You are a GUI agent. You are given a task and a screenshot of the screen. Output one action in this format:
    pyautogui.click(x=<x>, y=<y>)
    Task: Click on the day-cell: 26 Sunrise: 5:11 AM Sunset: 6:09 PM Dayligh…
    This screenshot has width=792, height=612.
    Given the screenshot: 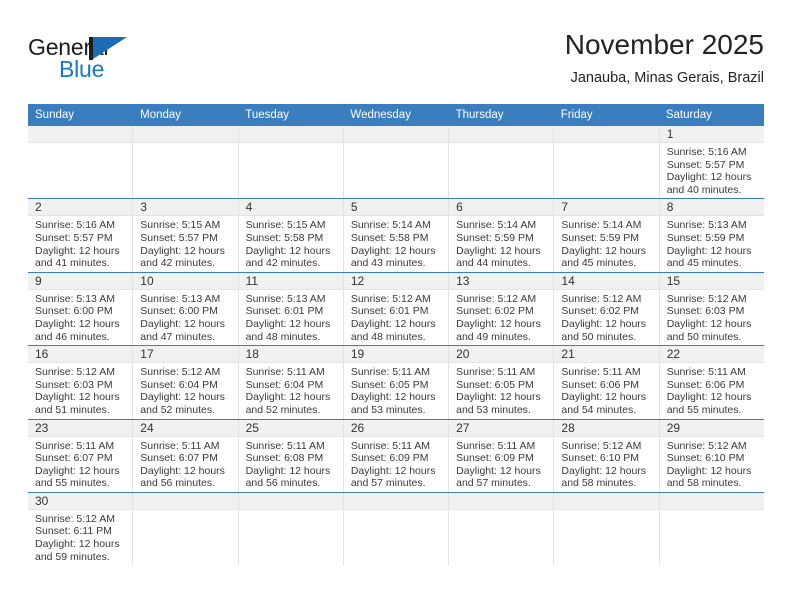 What is the action you would take?
    pyautogui.click(x=396, y=455)
    